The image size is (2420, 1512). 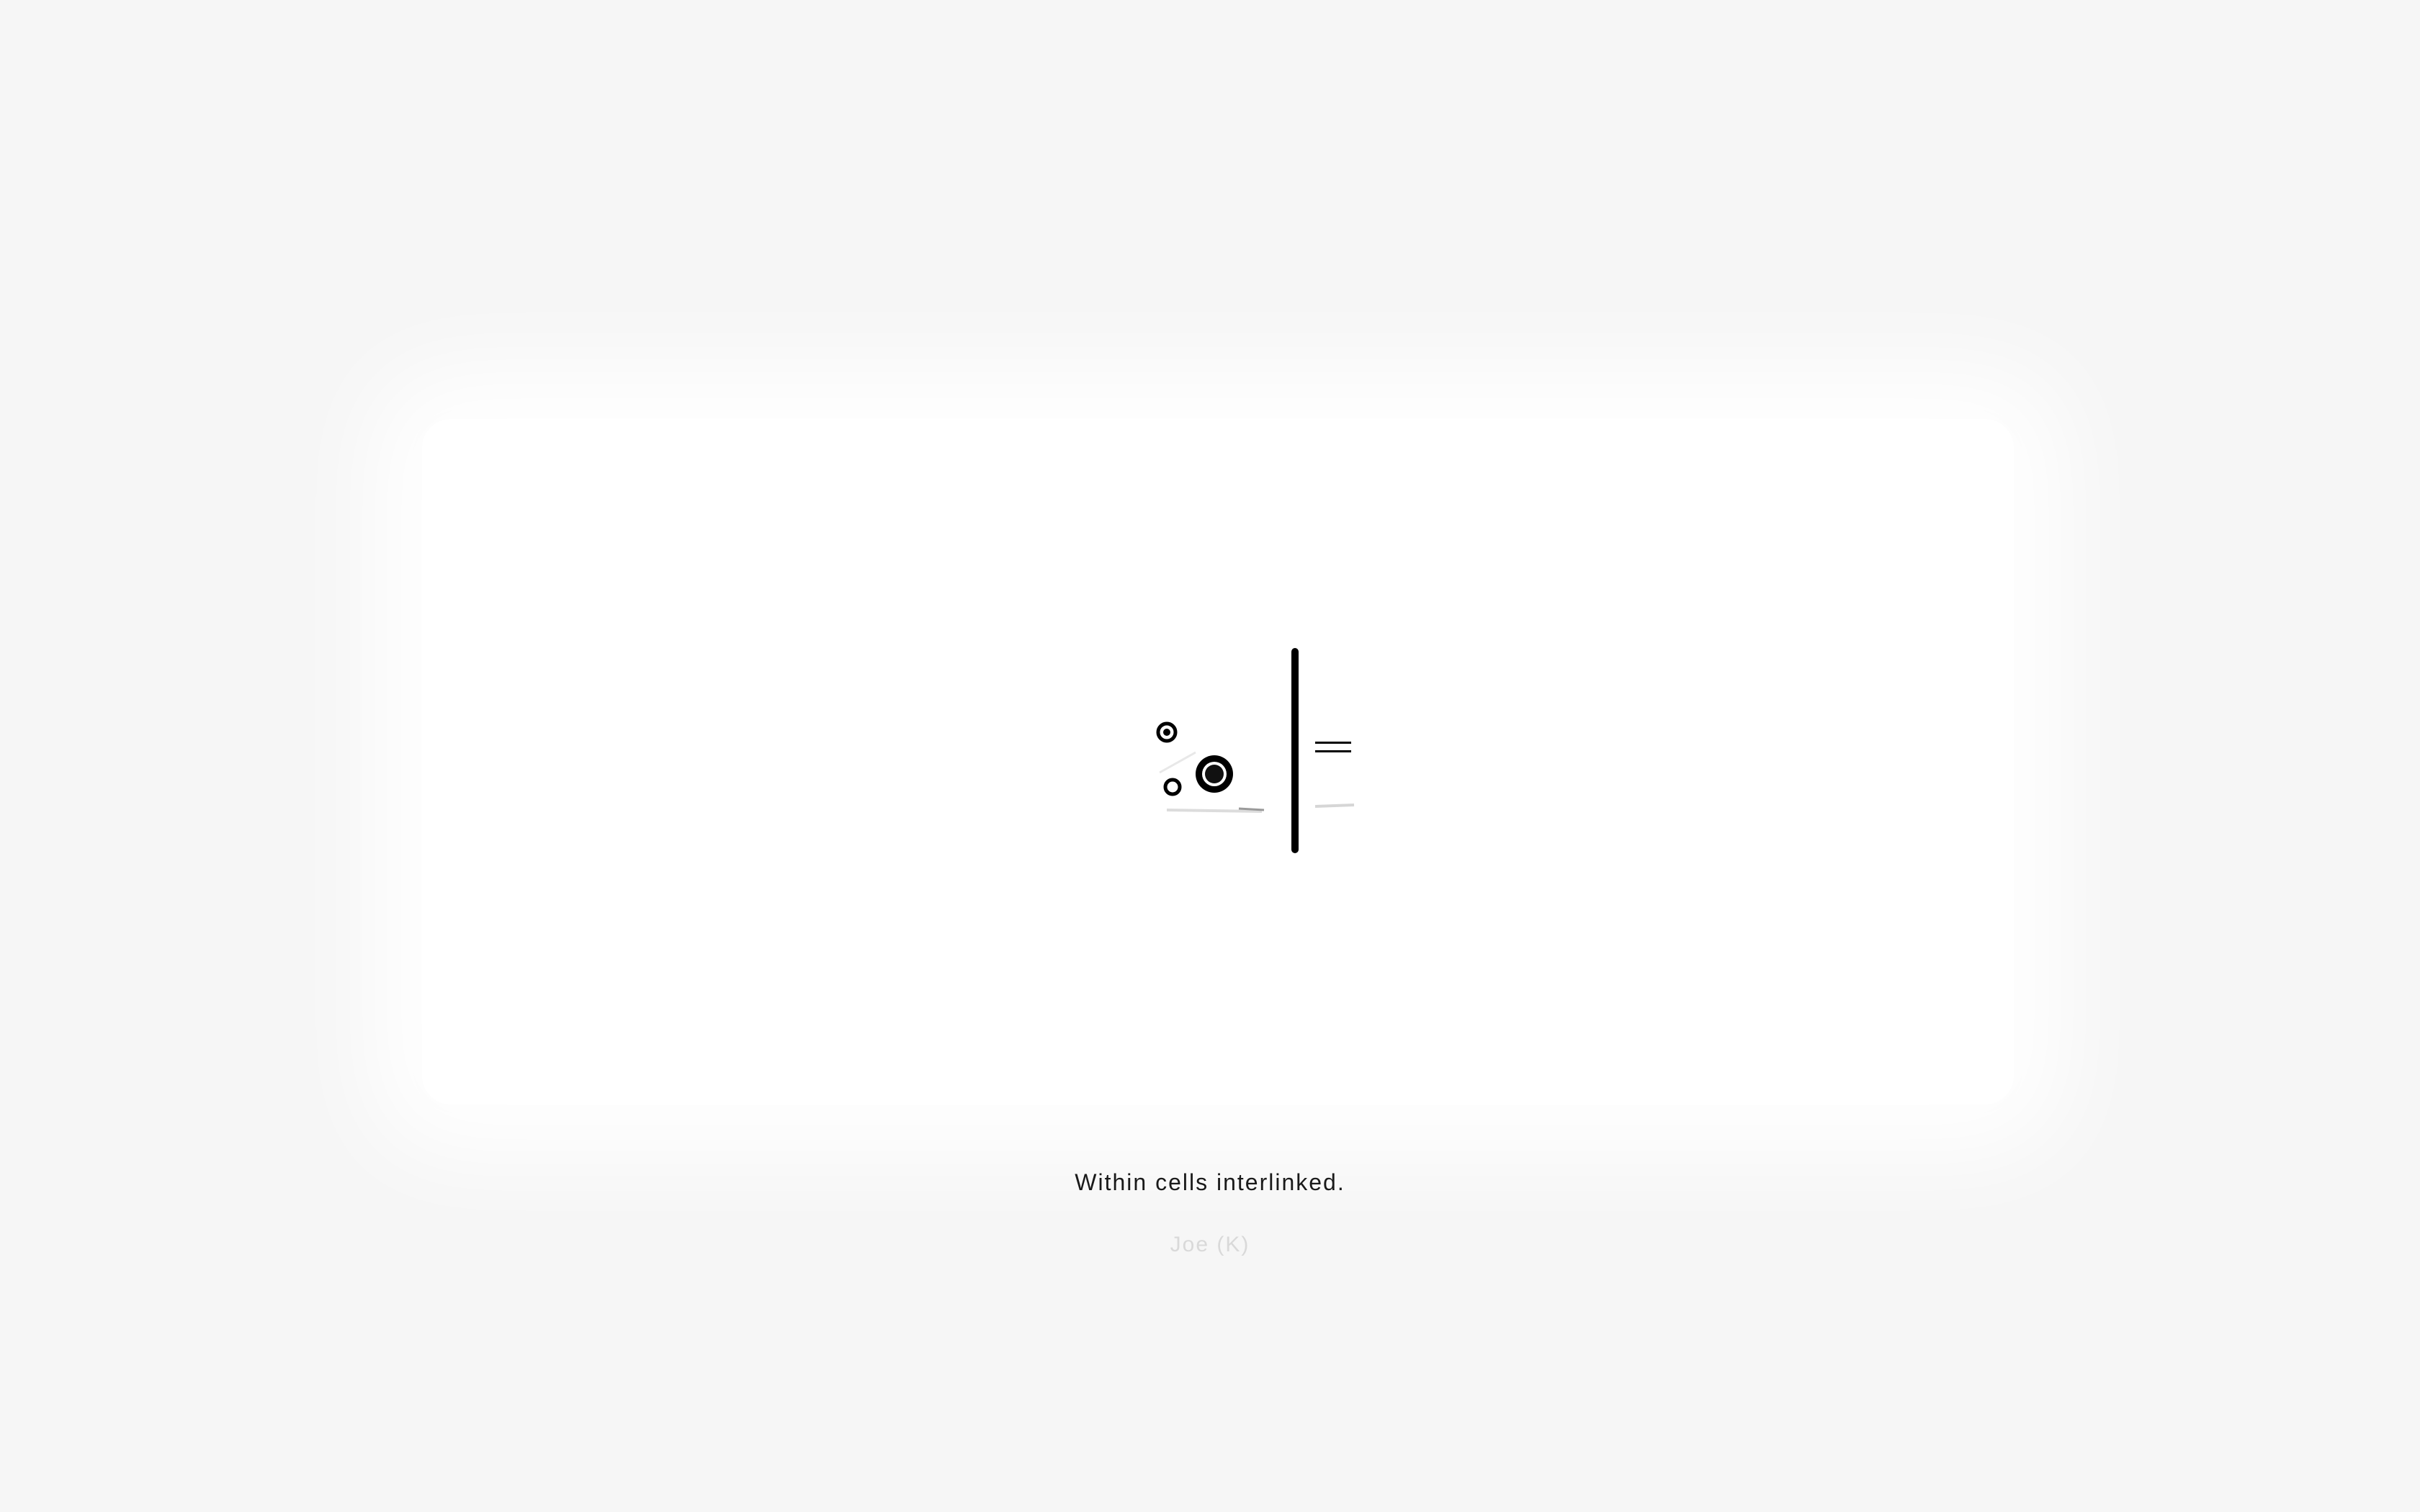 I want to click on small-ring, so click(x=1172, y=787).